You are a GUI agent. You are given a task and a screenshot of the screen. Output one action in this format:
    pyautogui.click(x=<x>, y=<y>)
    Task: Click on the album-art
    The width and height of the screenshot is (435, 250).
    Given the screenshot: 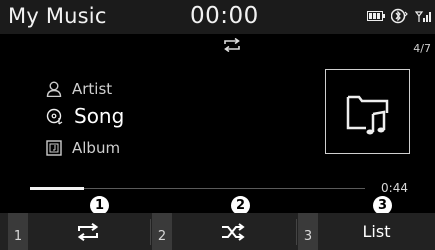 What is the action you would take?
    pyautogui.click(x=367, y=111)
    